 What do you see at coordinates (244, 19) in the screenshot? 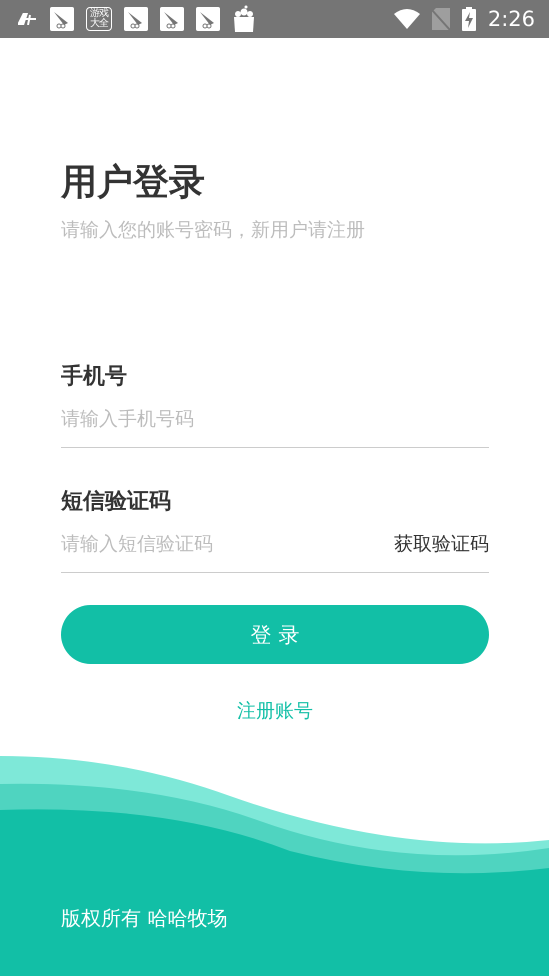
I see `bag-icon` at bounding box center [244, 19].